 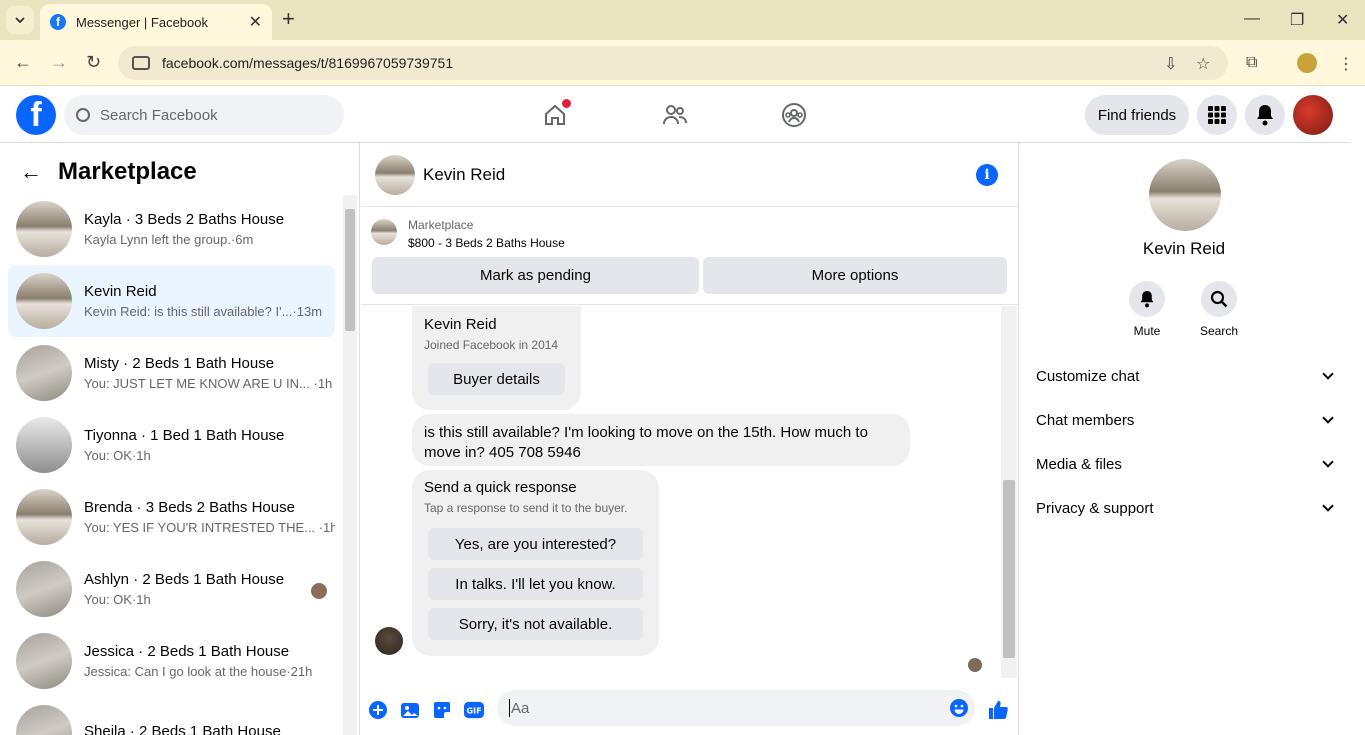 I want to click on conversation-preview: You: JUST LET ME KNOW ARE U IN... ·1h, so click(x=208, y=383).